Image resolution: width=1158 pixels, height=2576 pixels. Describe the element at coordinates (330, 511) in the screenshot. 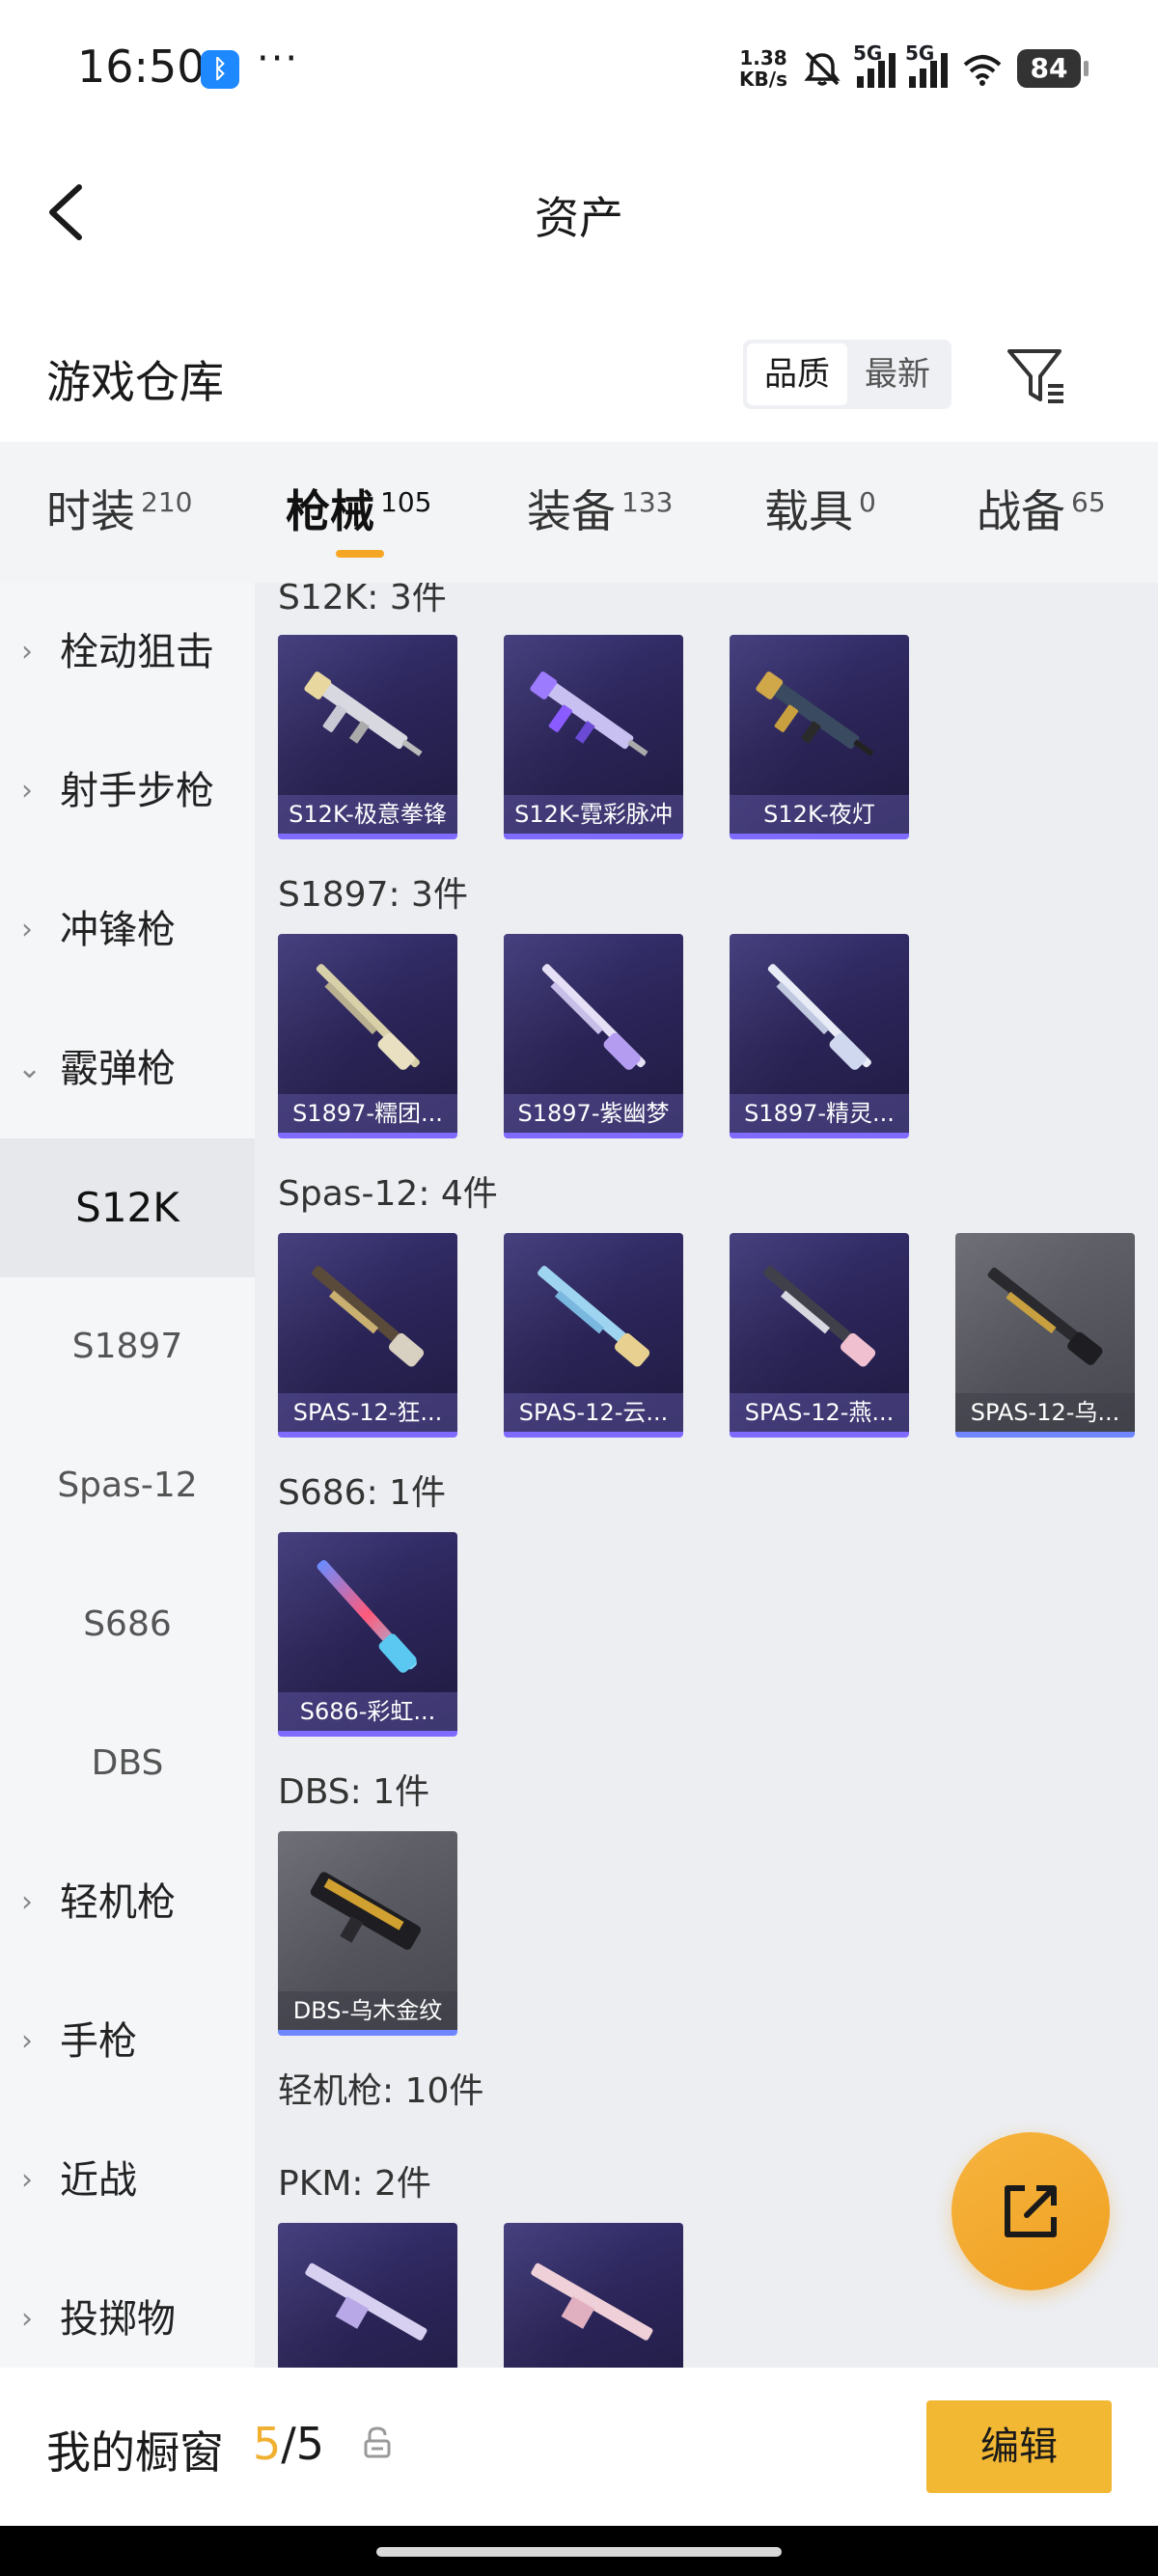

I see `tab-label: 枪械` at that location.